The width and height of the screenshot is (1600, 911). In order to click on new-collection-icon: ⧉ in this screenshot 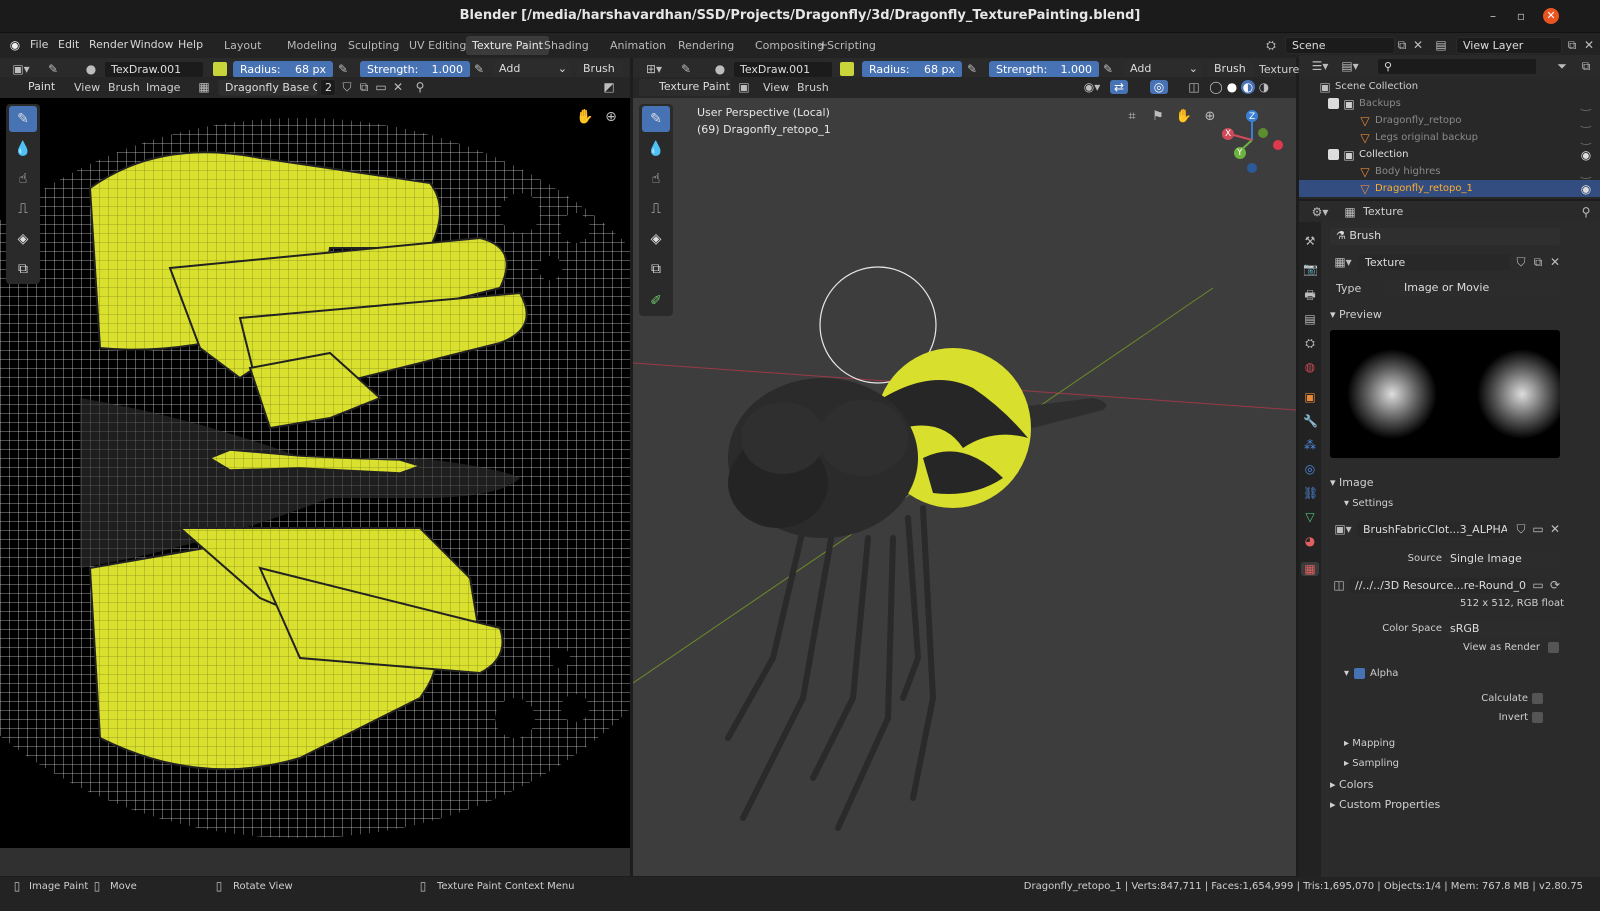, I will do `click(1586, 66)`.